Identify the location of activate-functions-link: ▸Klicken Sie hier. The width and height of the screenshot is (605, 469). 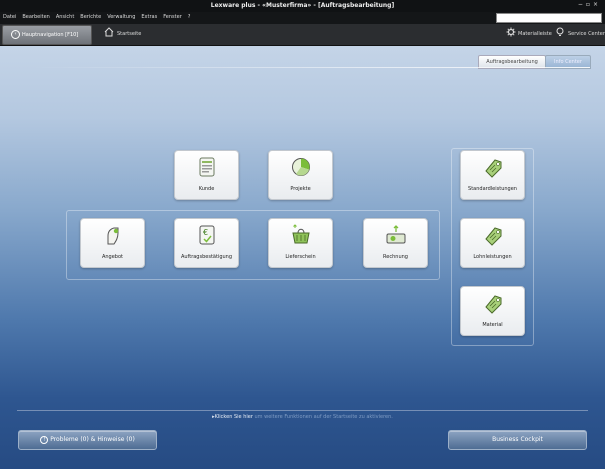
(232, 417).